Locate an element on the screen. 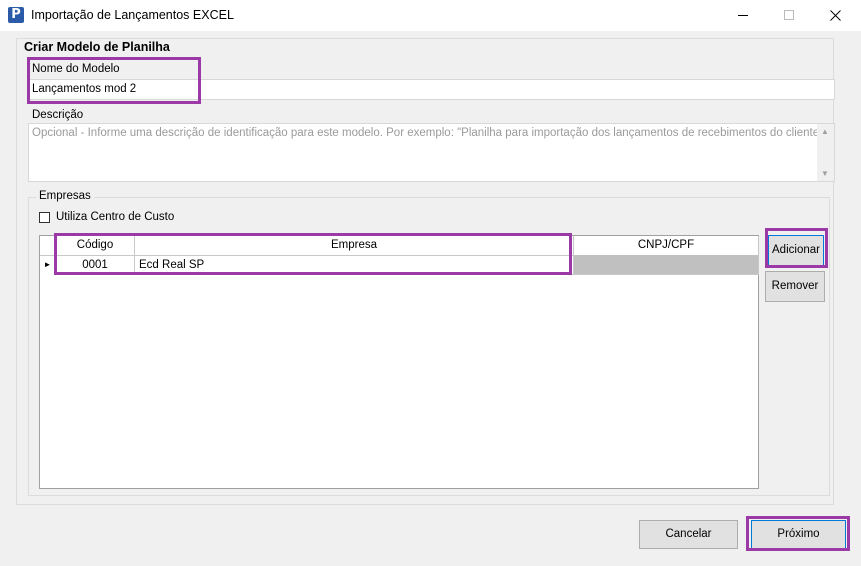  minimize-icon is located at coordinates (742, 15).